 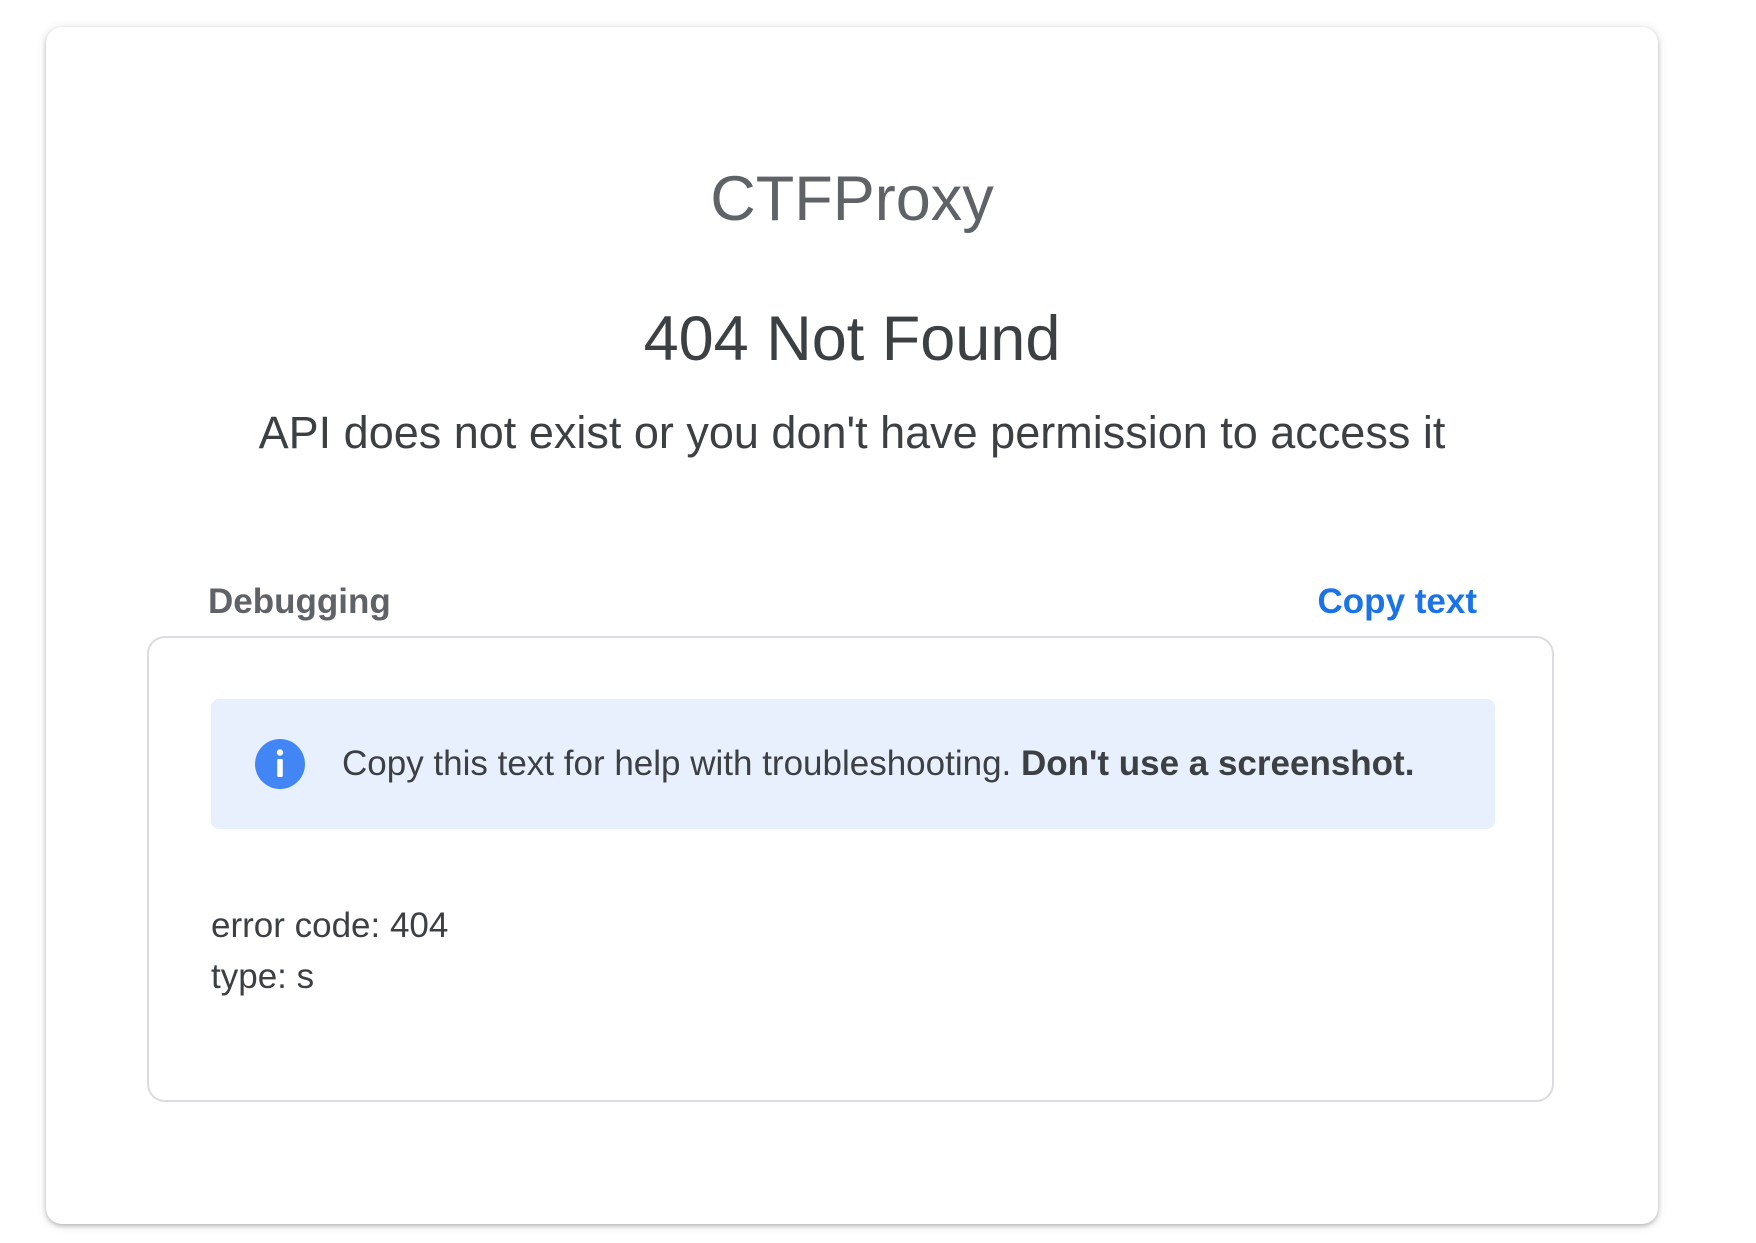 What do you see at coordinates (852, 339) in the screenshot?
I see `error-title: 404 Not Found` at bounding box center [852, 339].